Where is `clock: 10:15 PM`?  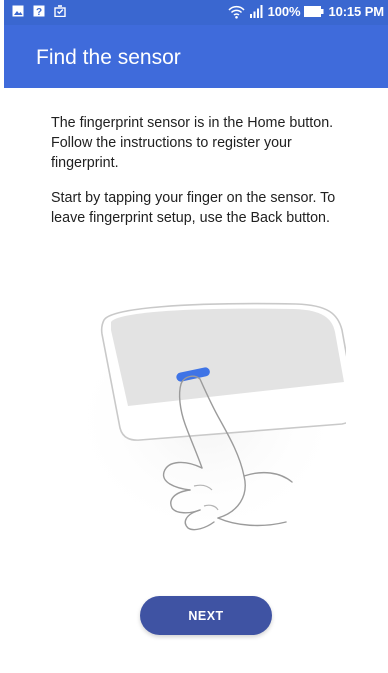
clock: 10:15 PM is located at coordinates (356, 11).